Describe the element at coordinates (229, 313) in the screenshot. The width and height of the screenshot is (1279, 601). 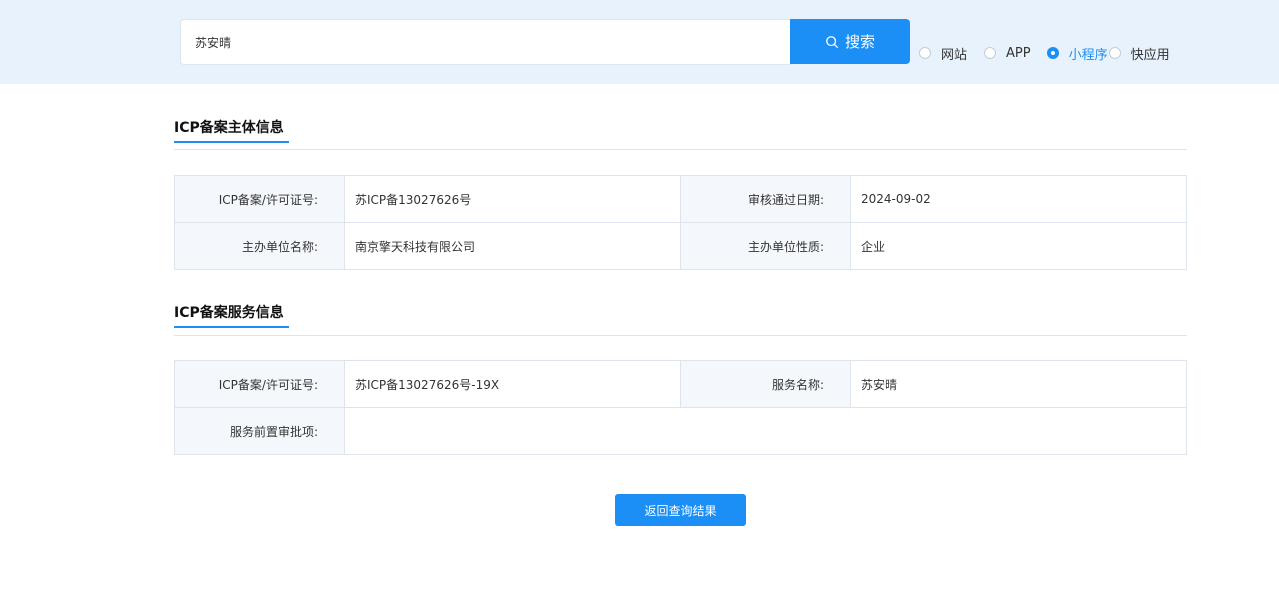
I see `service-section-title-text: ICP备案服务信息` at that location.